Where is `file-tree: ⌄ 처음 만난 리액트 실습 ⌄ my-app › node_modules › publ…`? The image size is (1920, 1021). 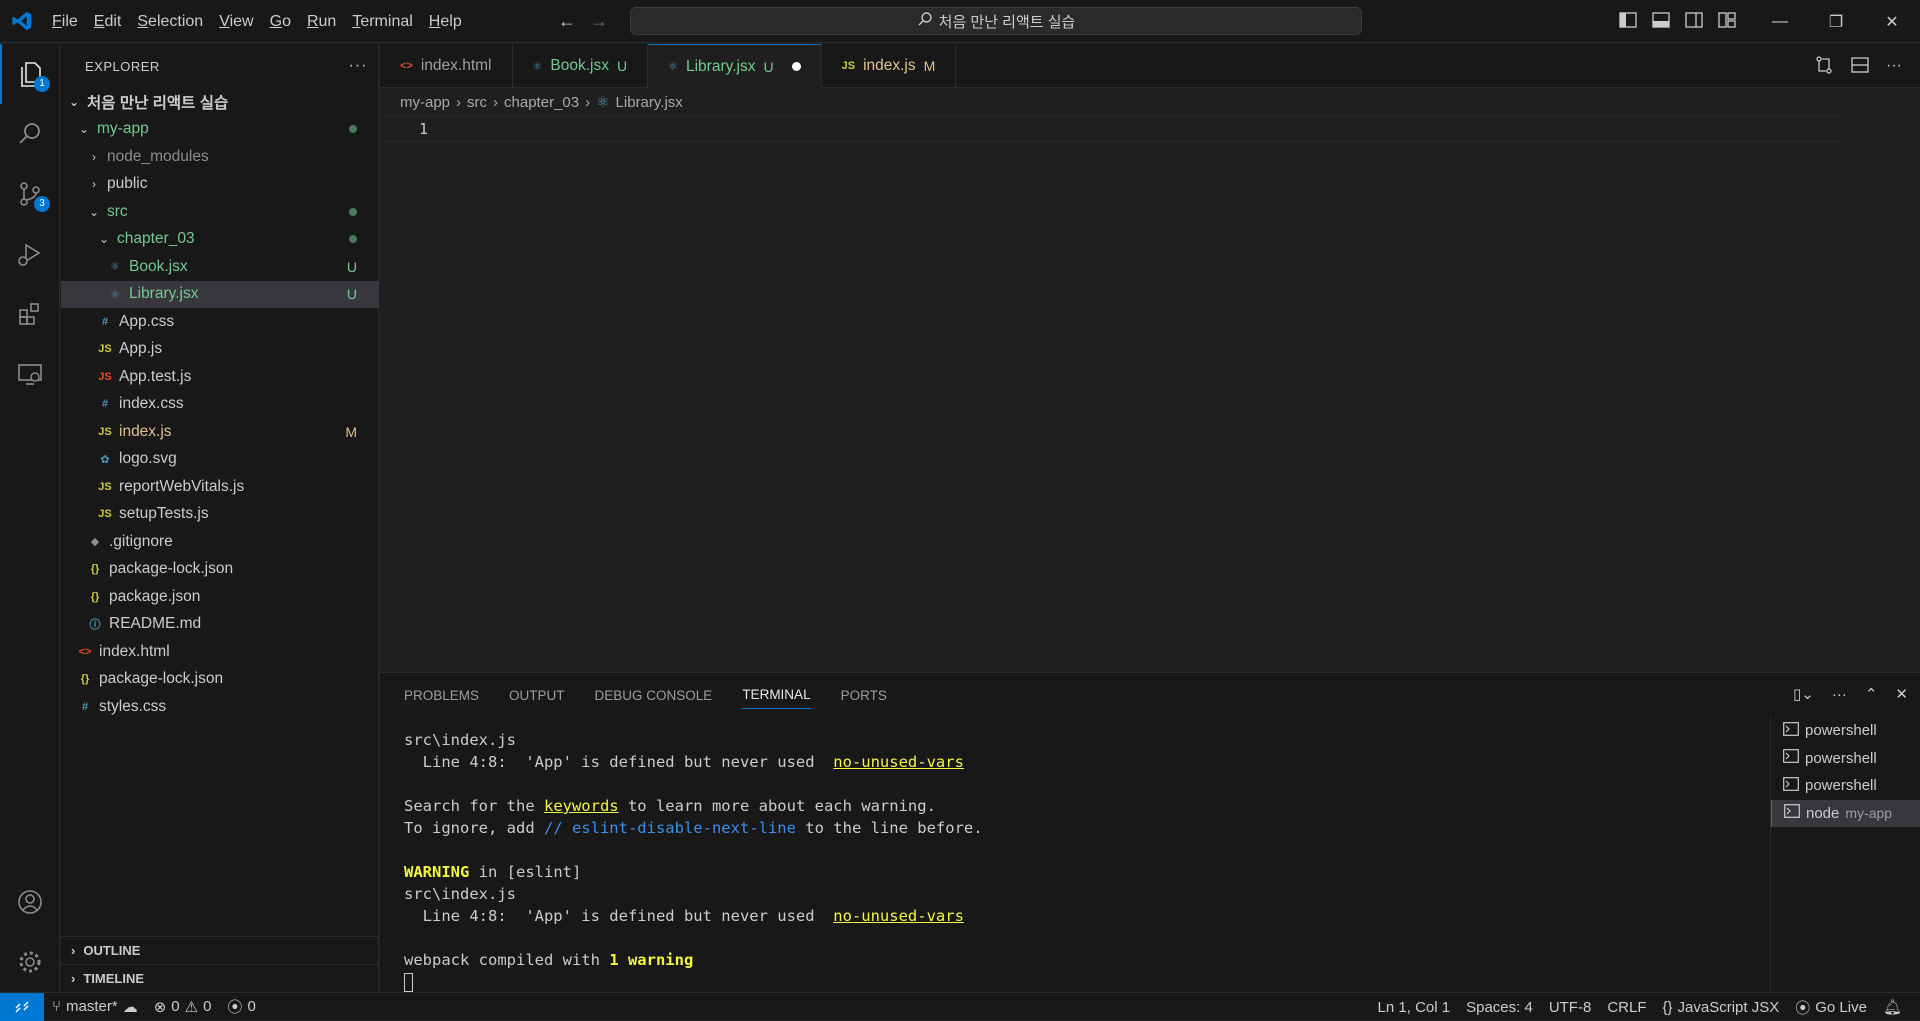
file-tree: ⌄ 처음 만난 리액트 실습 ⌄ my-app › node_modules › publ… is located at coordinates (220, 404).